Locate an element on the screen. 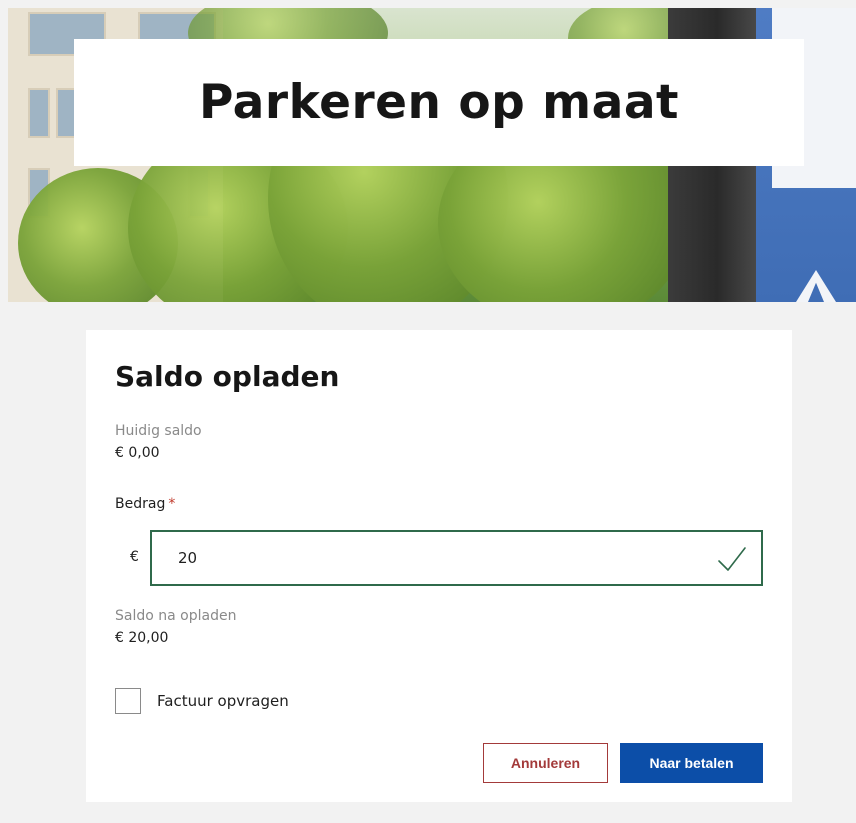  invoice-checkbox-label: Factuur opvragen is located at coordinates (223, 701).